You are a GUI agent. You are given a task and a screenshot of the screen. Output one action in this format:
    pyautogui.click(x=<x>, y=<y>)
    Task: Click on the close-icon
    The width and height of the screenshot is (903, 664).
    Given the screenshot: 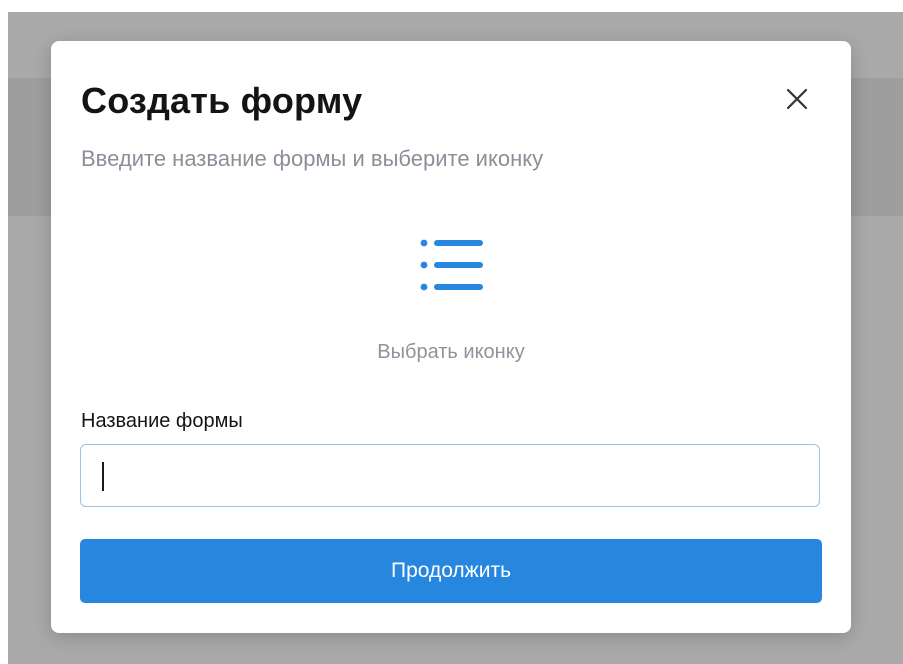 What is the action you would take?
    pyautogui.click(x=797, y=99)
    